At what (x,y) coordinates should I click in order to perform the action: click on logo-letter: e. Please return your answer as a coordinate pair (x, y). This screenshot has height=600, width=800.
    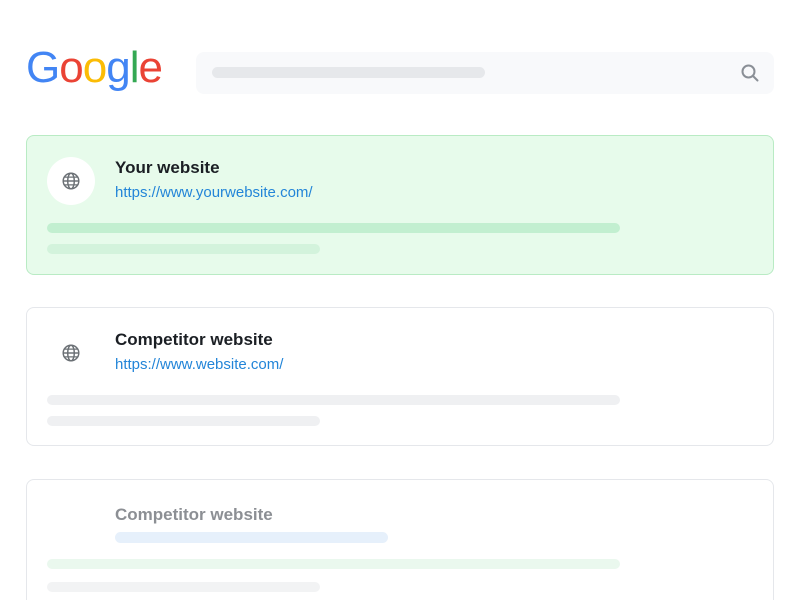
    Looking at the image, I should click on (150, 67).